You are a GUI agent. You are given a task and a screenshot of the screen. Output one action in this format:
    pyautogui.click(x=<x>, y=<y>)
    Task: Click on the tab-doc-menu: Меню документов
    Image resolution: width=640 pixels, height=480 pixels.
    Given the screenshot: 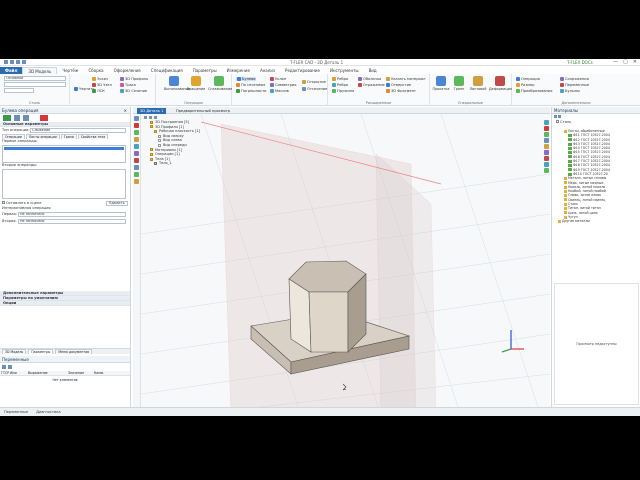 What is the action you would take?
    pyautogui.click(x=73, y=351)
    